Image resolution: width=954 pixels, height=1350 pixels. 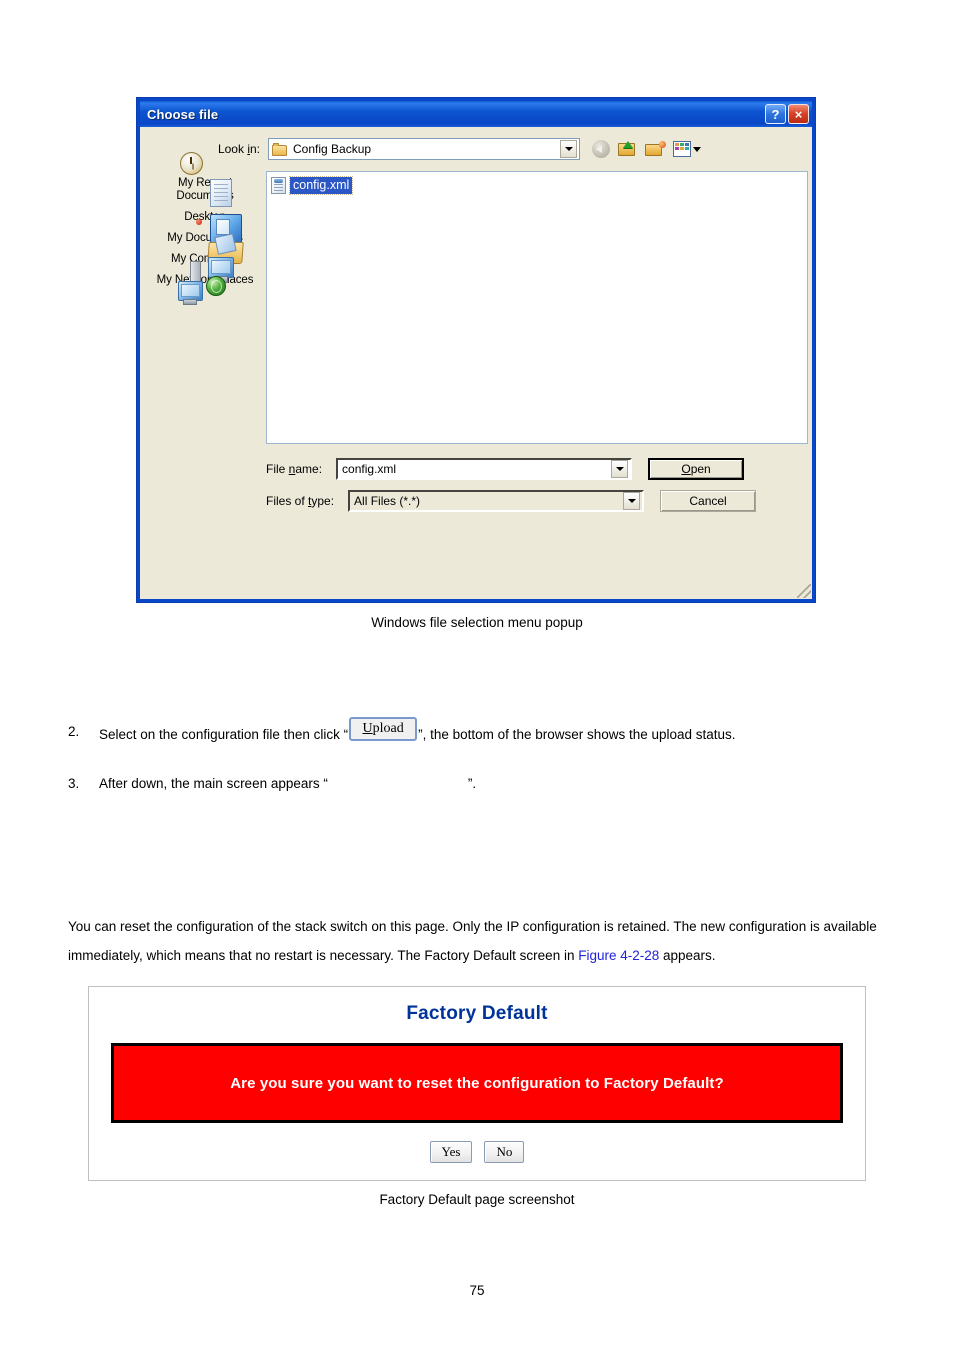 I want to click on close-icon: ×, so click(x=798, y=114).